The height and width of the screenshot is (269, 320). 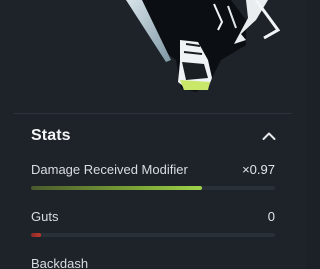 What do you see at coordinates (153, 113) in the screenshot?
I see `section-divider` at bounding box center [153, 113].